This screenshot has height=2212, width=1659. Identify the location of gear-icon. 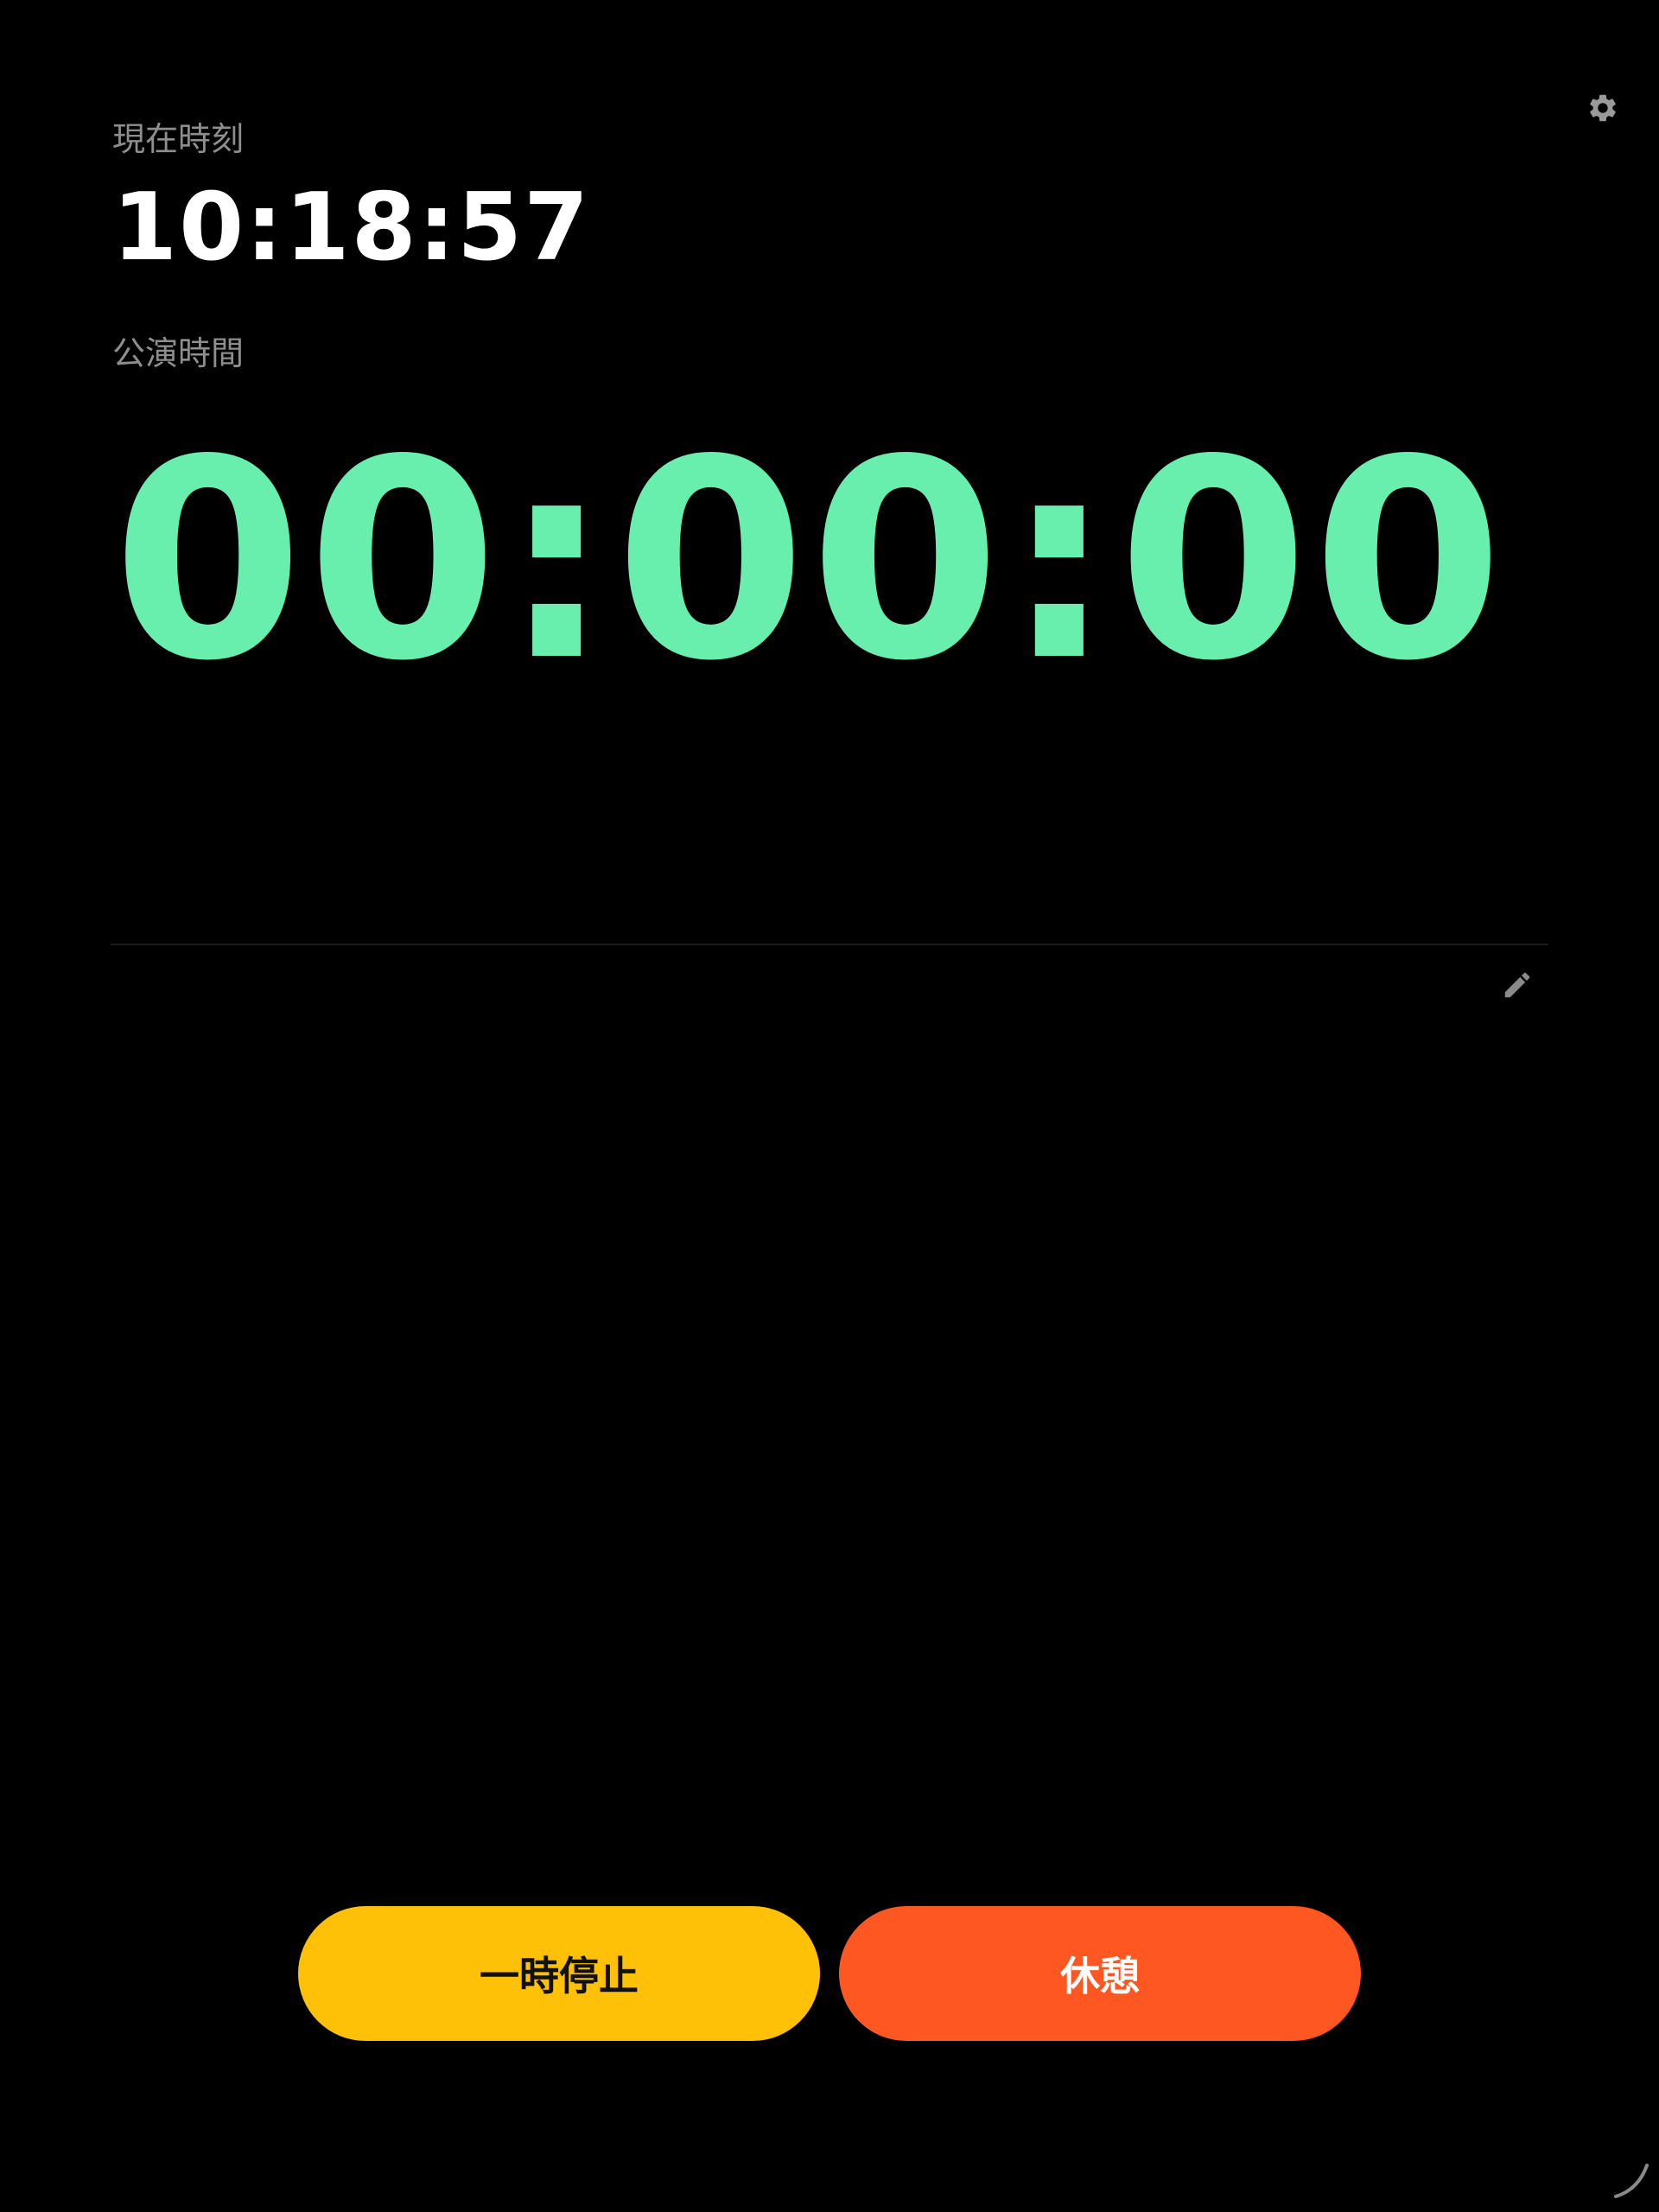
(1603, 108).